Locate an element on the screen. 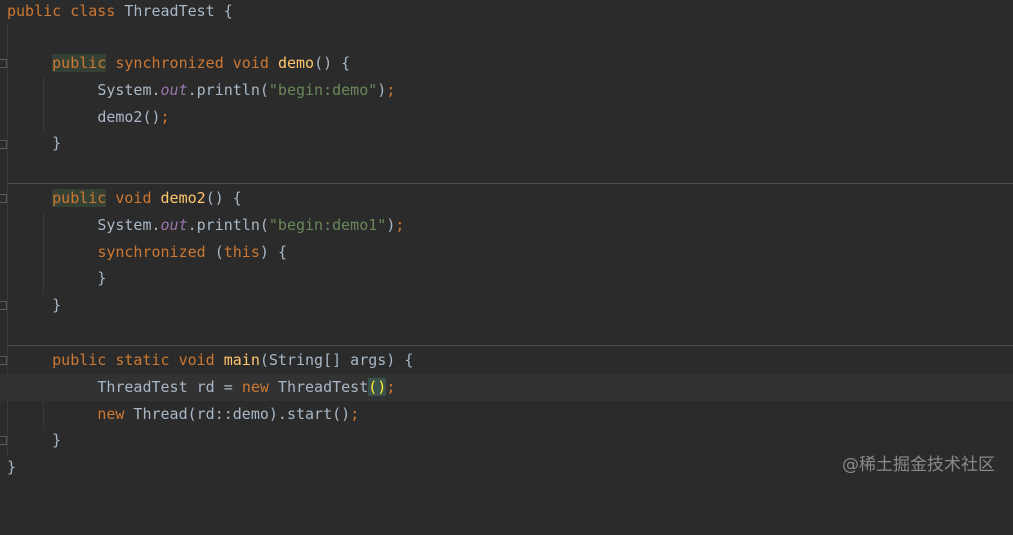 This screenshot has height=535, width=1013. watermark: @稀土掘金技术社区 is located at coordinates (918, 465).